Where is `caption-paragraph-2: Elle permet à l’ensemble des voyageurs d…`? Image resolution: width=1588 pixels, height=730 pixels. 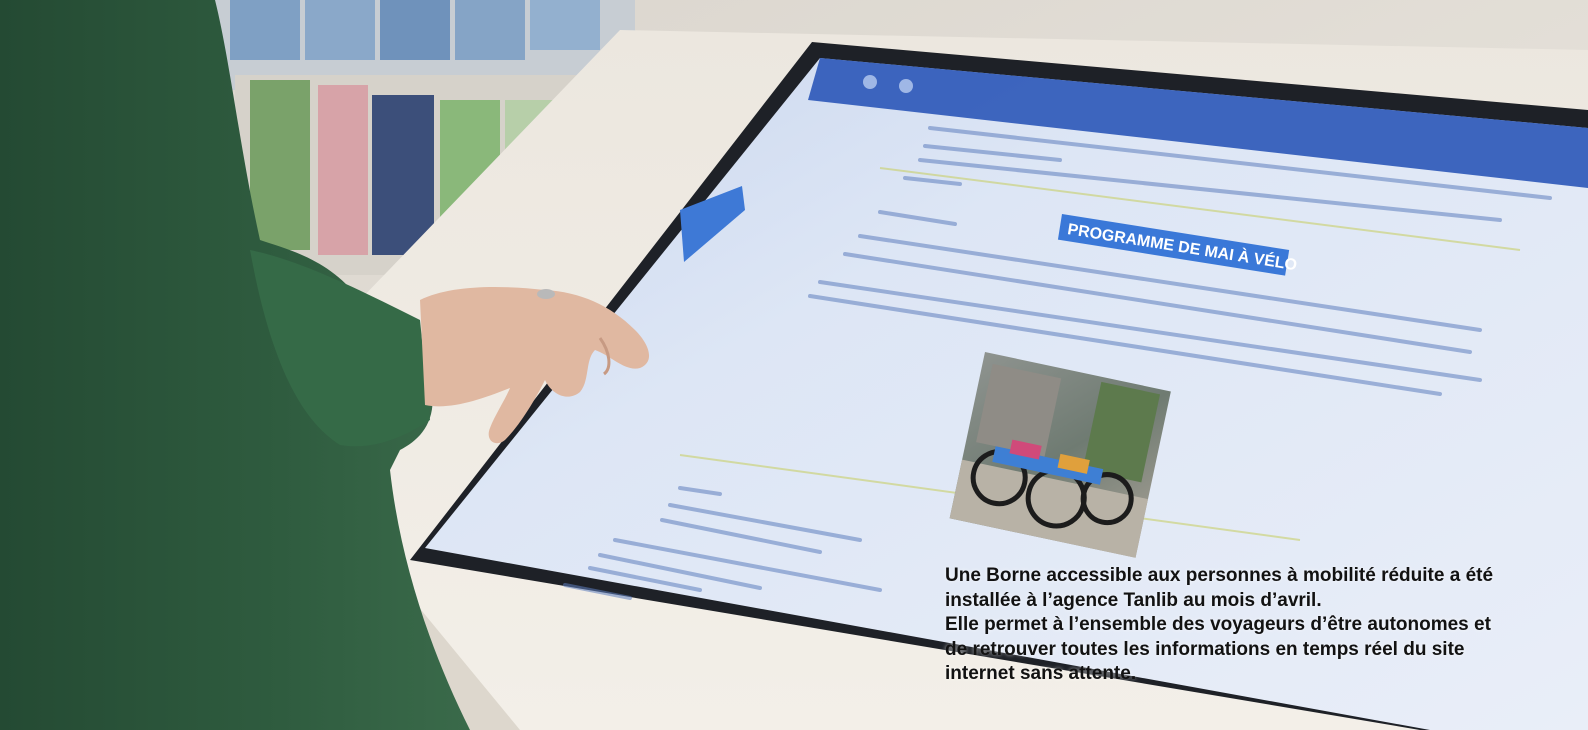
caption-paragraph-2: Elle permet à l’ensemble des voyageurs d… is located at coordinates (1218, 649).